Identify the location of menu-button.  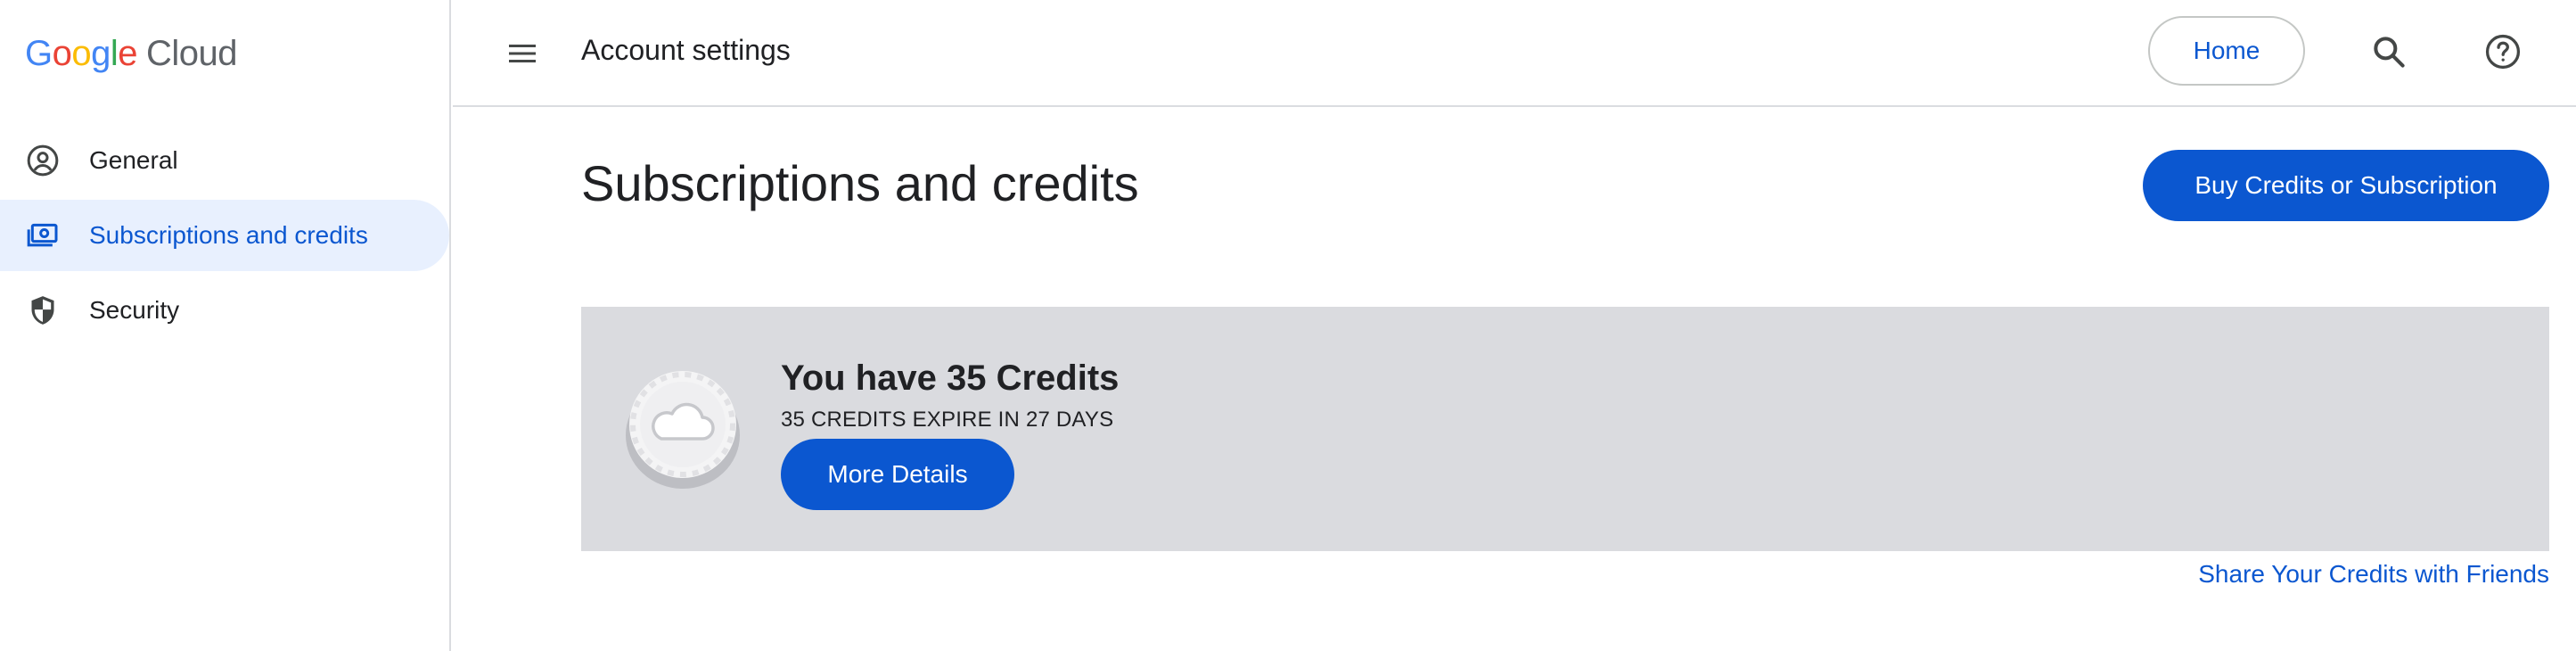
(523, 53).